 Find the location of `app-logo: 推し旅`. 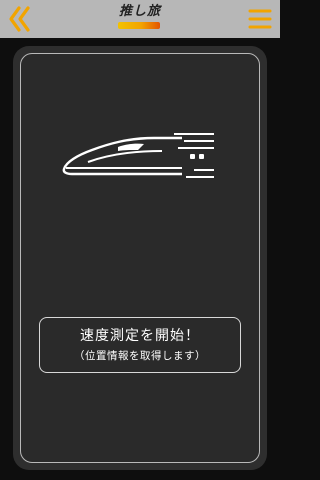

app-logo: 推し旅 is located at coordinates (140, 18).